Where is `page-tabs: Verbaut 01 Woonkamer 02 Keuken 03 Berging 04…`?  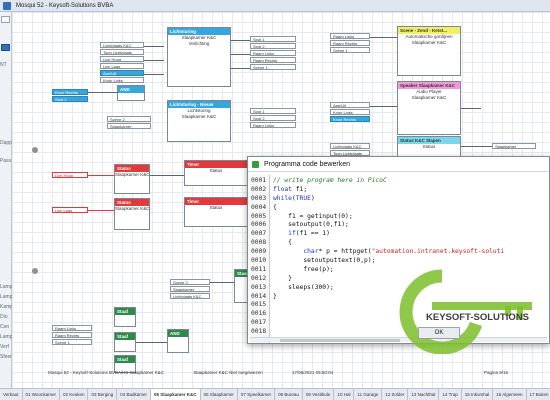 page-tabs: Verbaut 01 Woonkamer 02 Keuken 03 Berging 04… is located at coordinates (275, 394).